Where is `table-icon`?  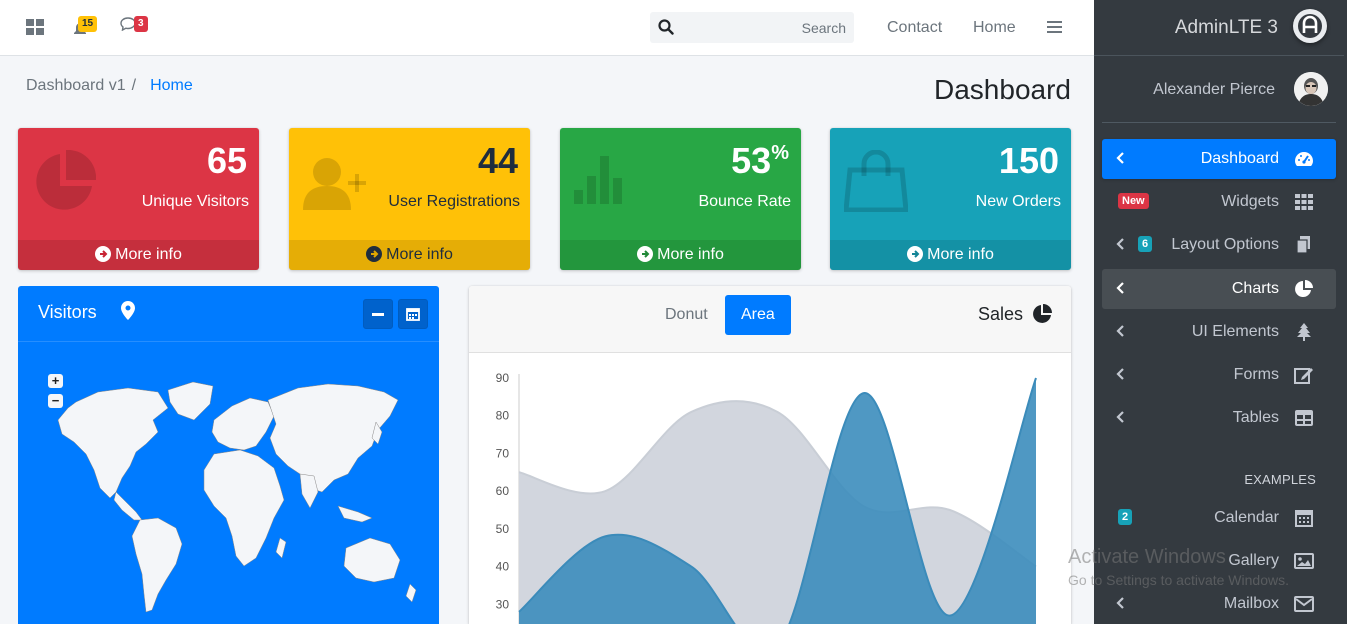 table-icon is located at coordinates (1304, 418).